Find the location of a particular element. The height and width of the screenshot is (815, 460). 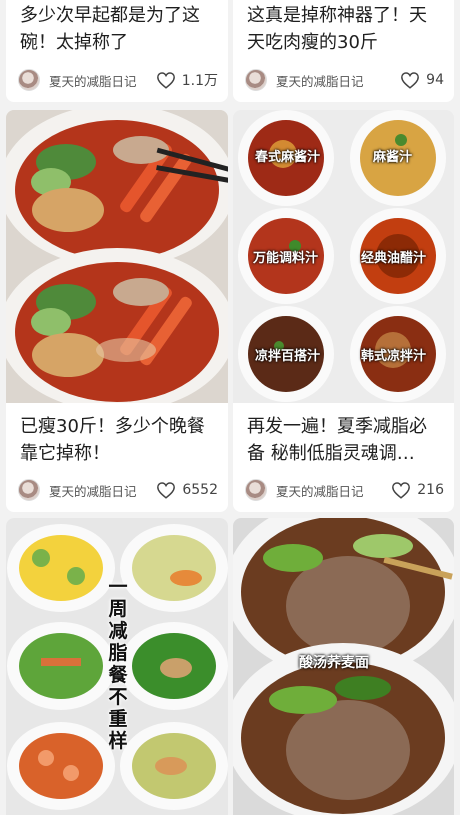

like-count: 216 is located at coordinates (430, 490).